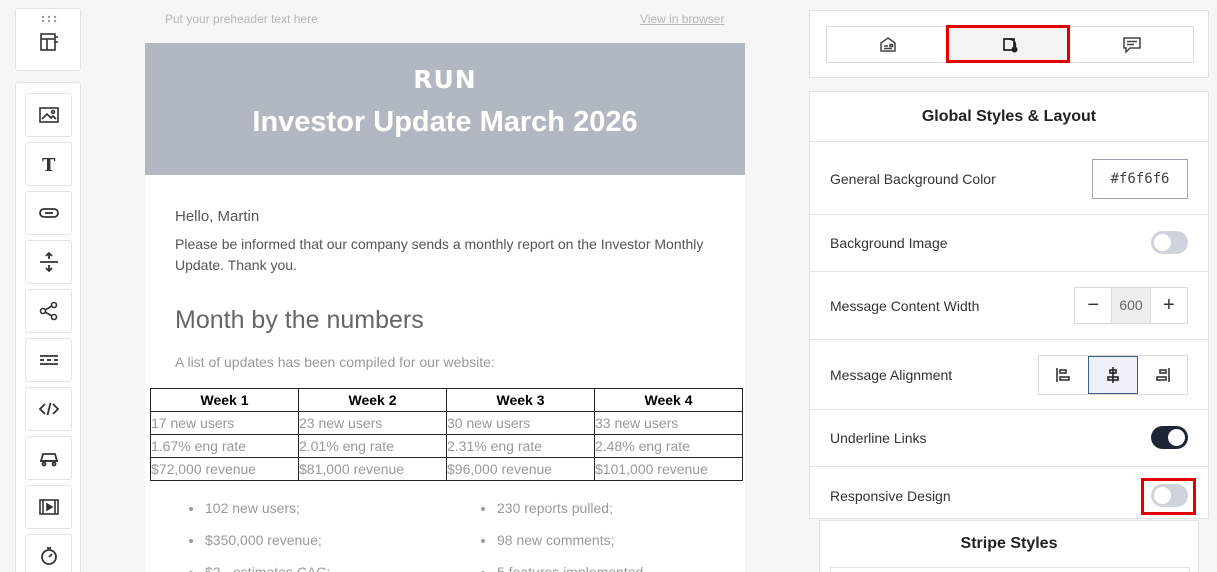 The height and width of the screenshot is (572, 1217). I want to click on id-card-icon, so click(888, 44).